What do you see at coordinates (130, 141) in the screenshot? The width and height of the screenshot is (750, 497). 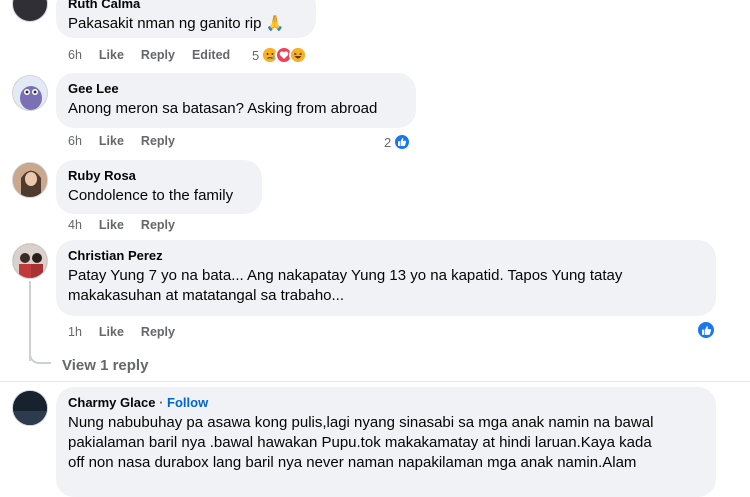 I see `comment-actions: 6h Like Reply` at bounding box center [130, 141].